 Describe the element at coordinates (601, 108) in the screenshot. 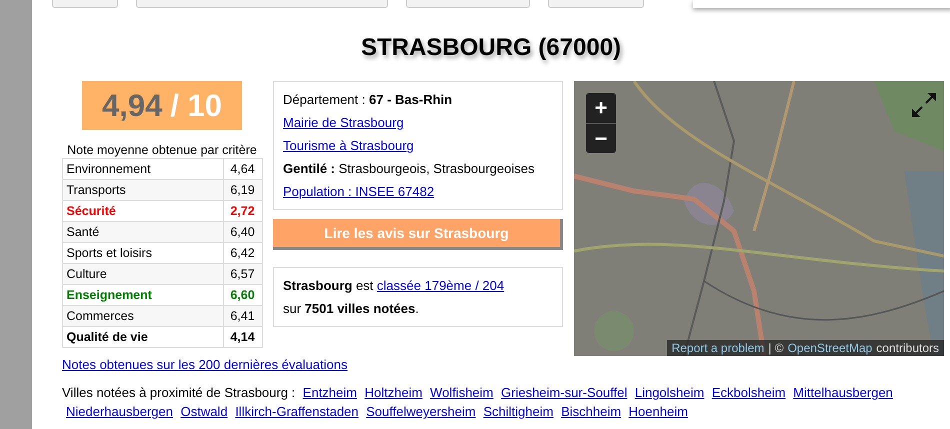

I see `zoom-in-button: +` at that location.